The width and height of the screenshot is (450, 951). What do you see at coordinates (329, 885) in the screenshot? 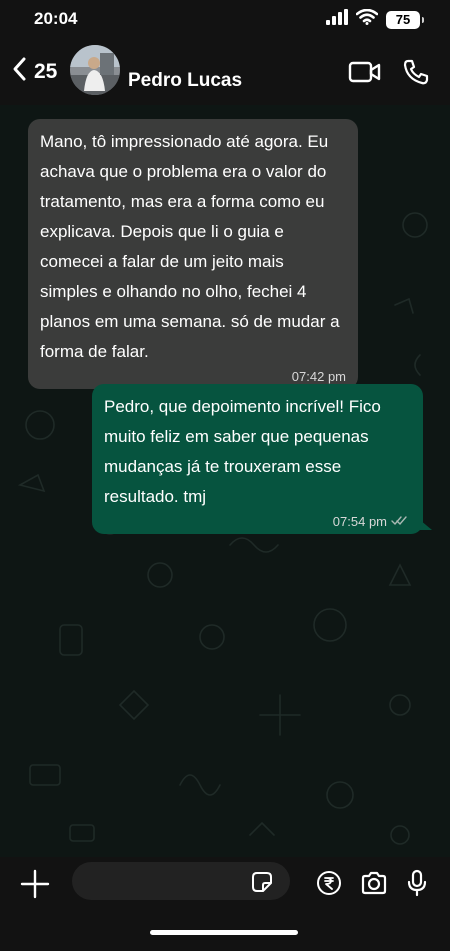
I see `rupee-payment-icon` at bounding box center [329, 885].